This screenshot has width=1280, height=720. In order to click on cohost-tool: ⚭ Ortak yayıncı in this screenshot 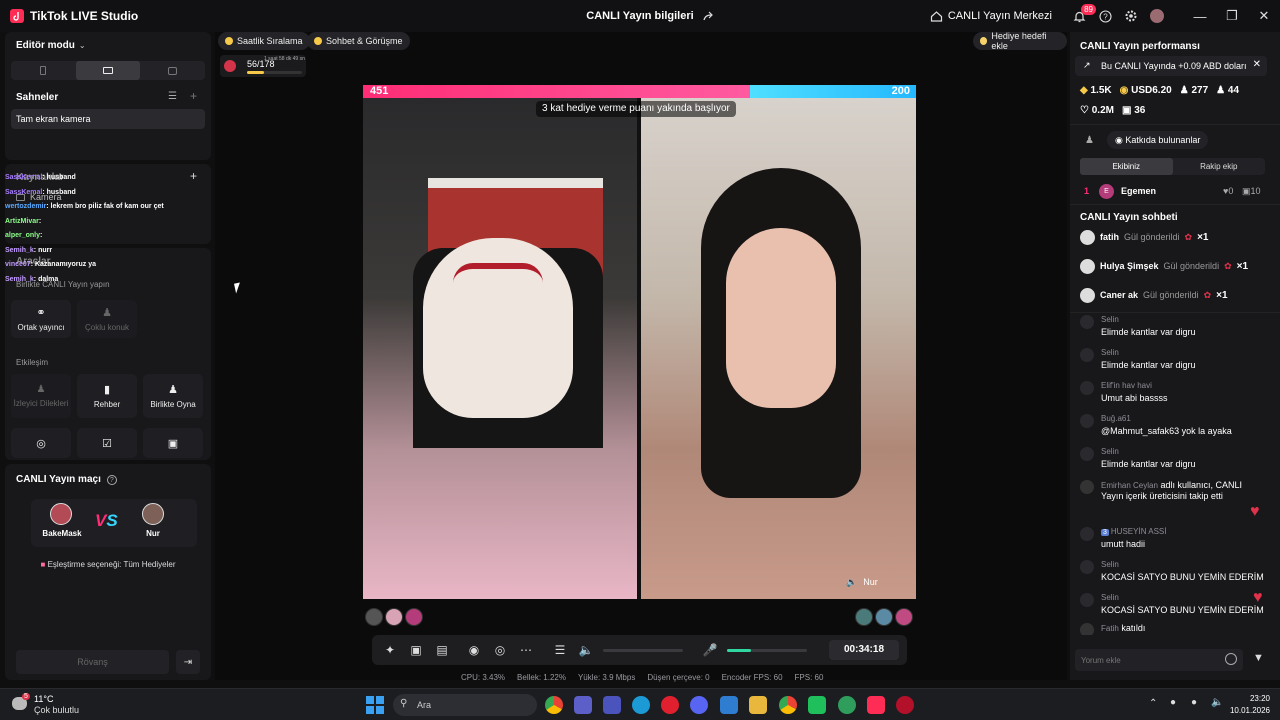, I will do `click(41, 319)`.